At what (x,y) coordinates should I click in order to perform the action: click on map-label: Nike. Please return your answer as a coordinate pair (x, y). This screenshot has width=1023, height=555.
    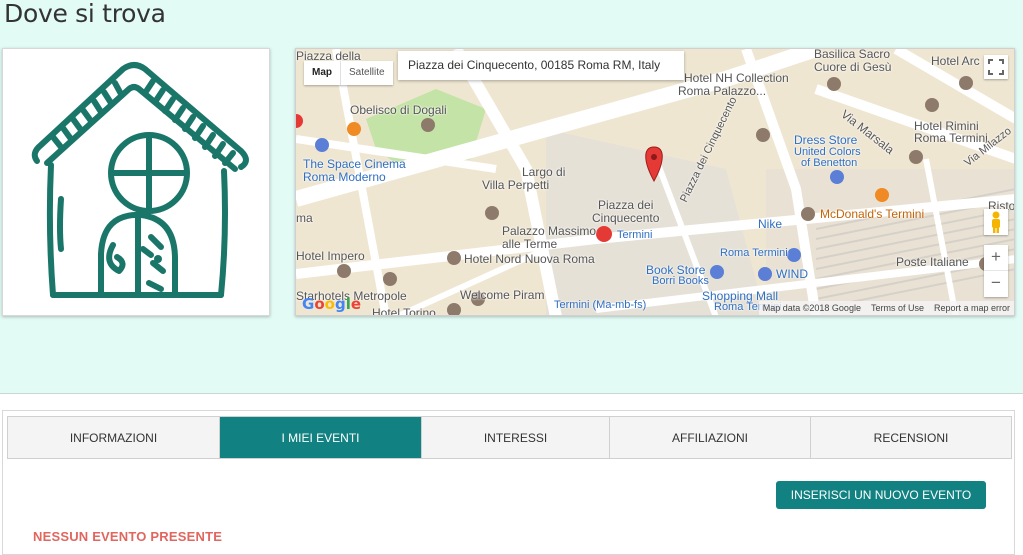
    Looking at the image, I should click on (770, 224).